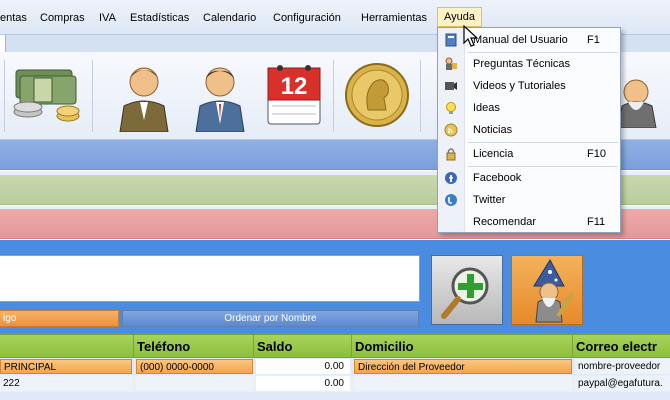 Image resolution: width=670 pixels, height=400 pixels. I want to click on menu-item-preguntas: Preguntas Técnicas, so click(529, 64).